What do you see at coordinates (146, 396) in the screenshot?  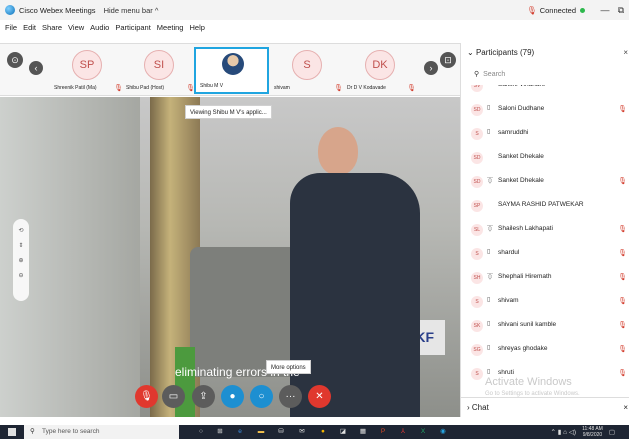 I see `mute-button: 🎙` at bounding box center [146, 396].